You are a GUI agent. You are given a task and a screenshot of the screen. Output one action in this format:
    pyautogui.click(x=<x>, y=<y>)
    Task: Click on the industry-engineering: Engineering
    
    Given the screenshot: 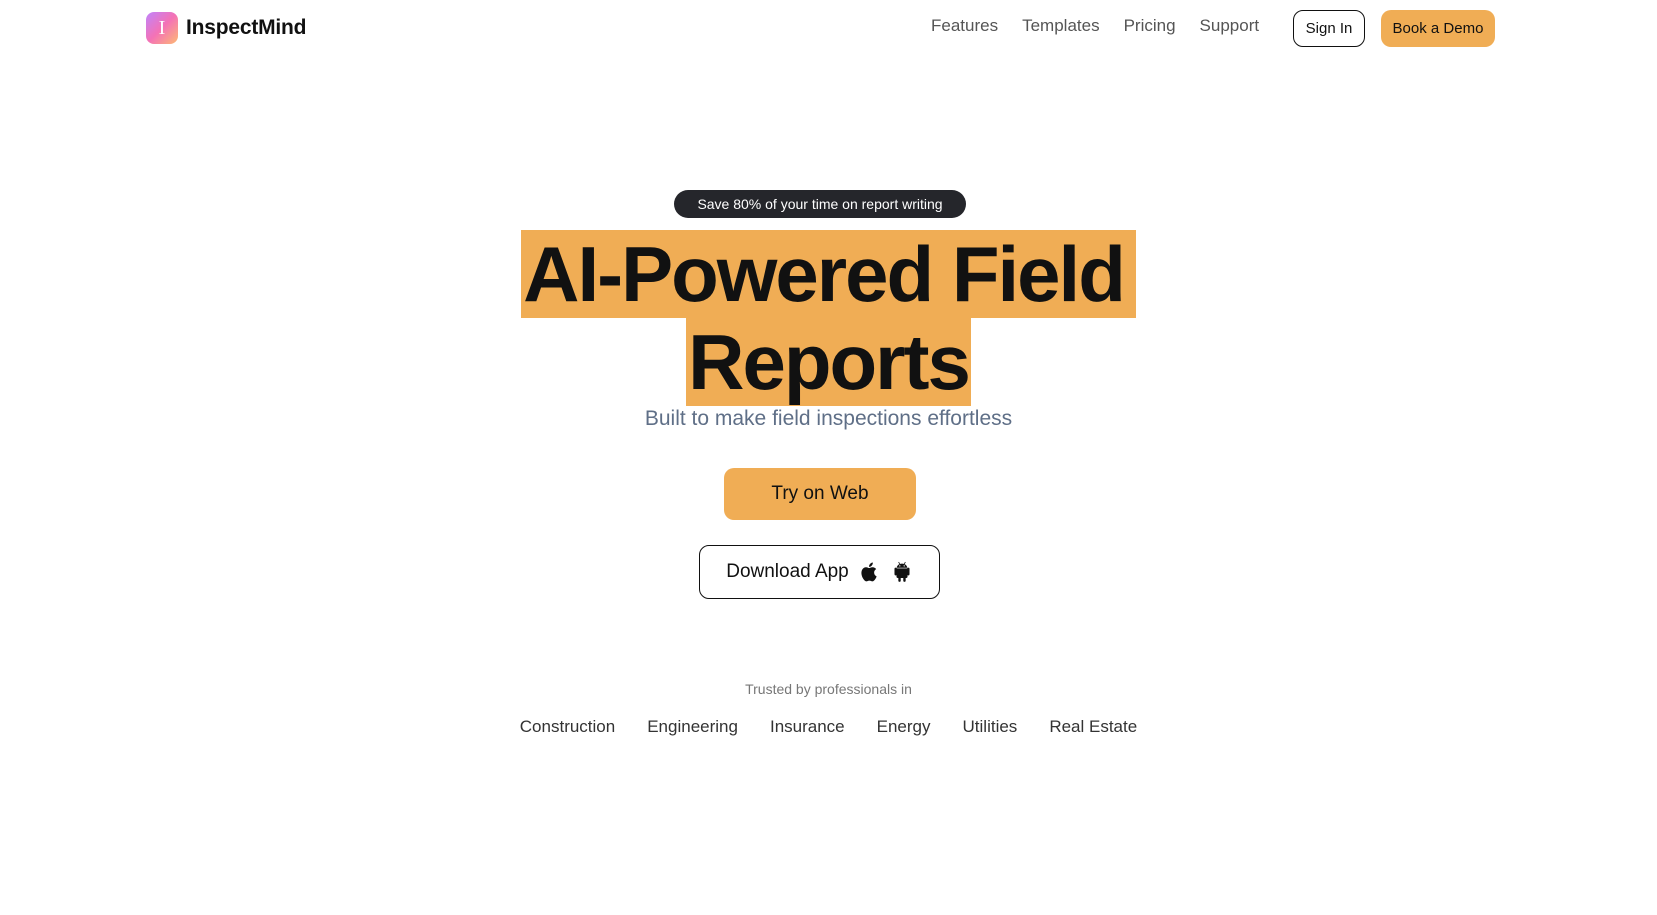 What is the action you would take?
    pyautogui.click(x=692, y=726)
    